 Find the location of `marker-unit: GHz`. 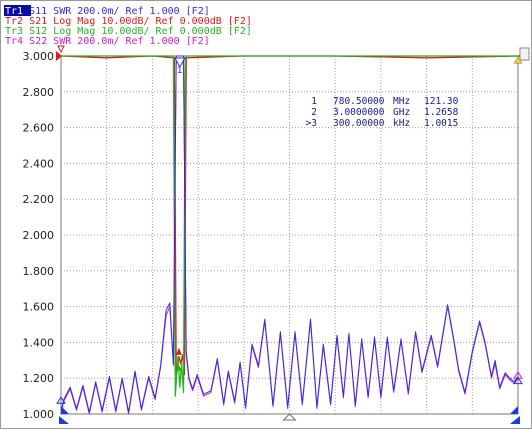

marker-unit: GHz is located at coordinates (401, 112).